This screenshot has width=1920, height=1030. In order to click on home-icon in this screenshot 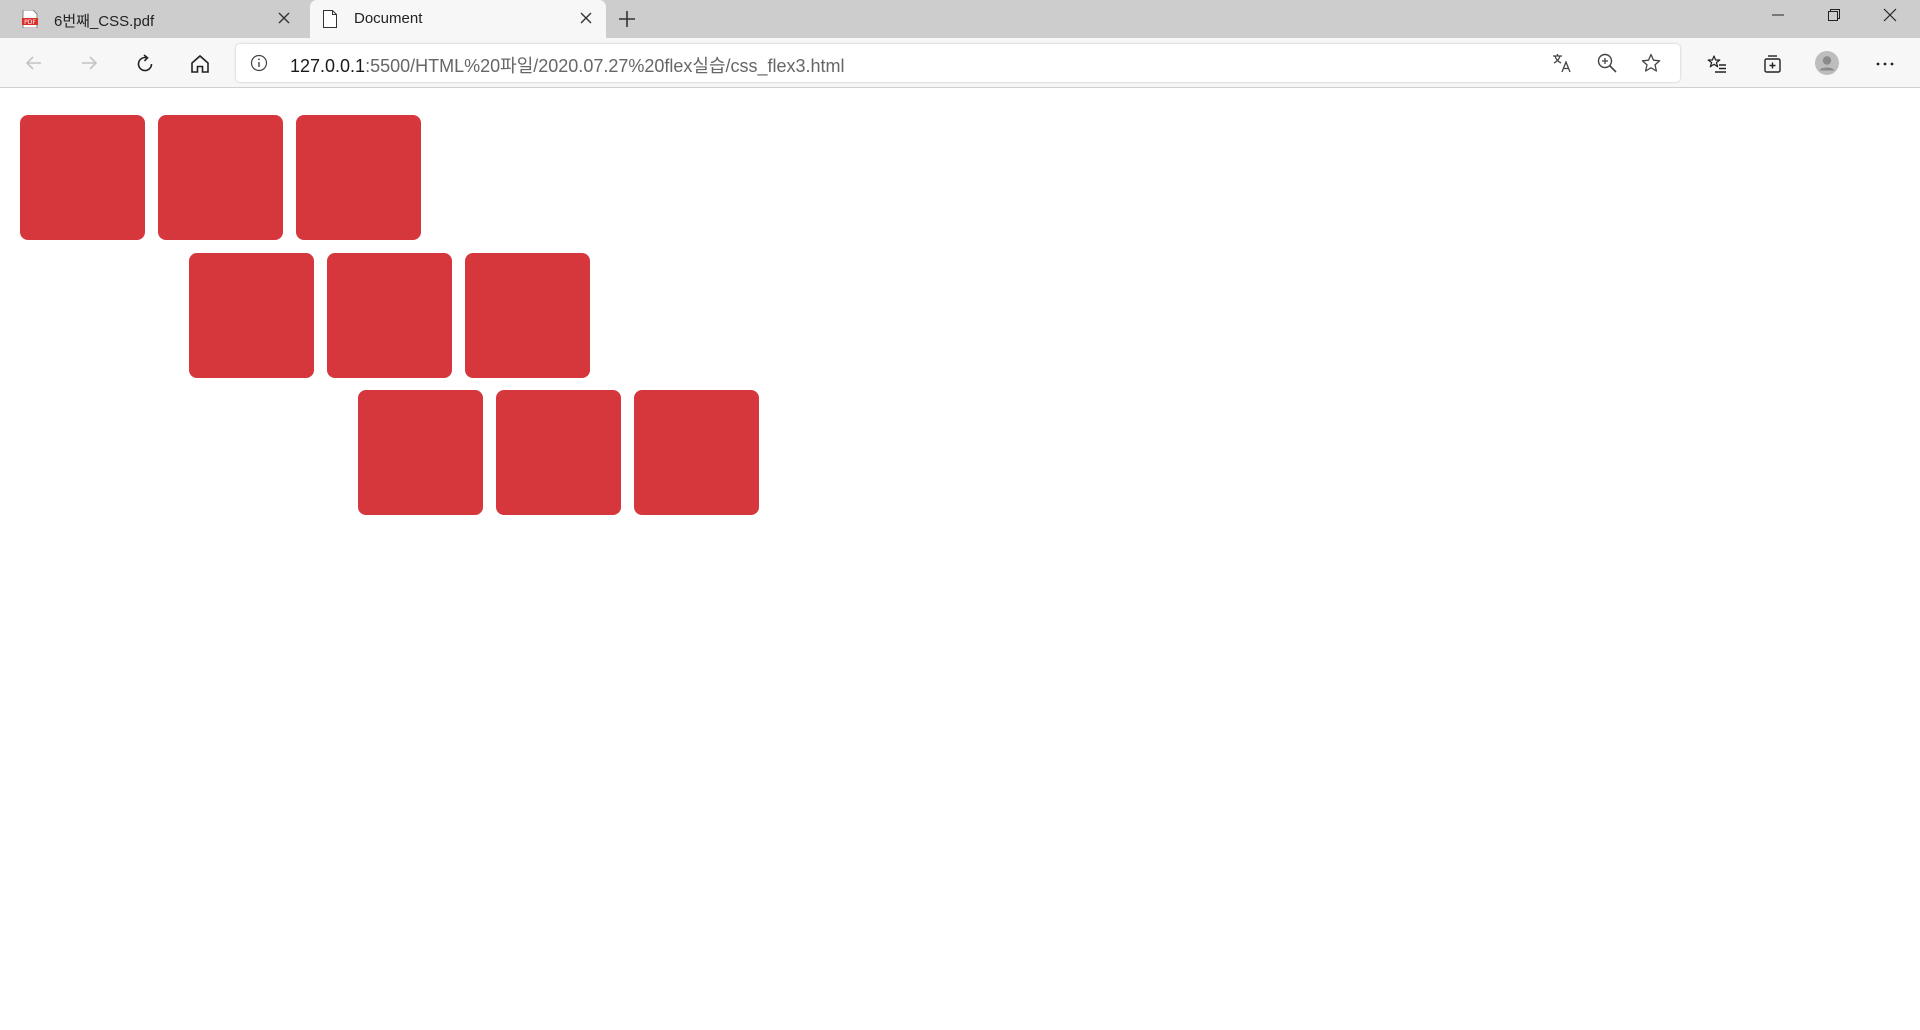, I will do `click(200, 63)`.